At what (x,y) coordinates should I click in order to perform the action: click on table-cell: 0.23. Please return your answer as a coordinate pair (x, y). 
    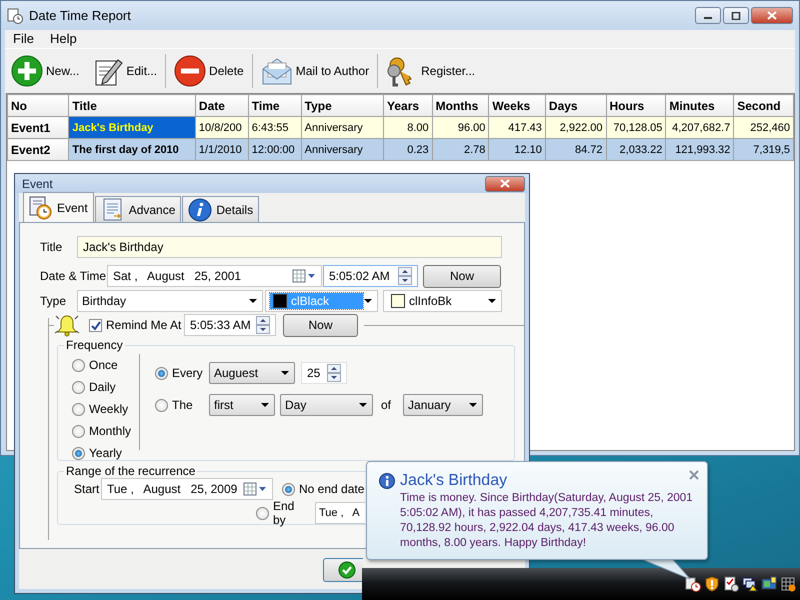
    Looking at the image, I should click on (408, 149).